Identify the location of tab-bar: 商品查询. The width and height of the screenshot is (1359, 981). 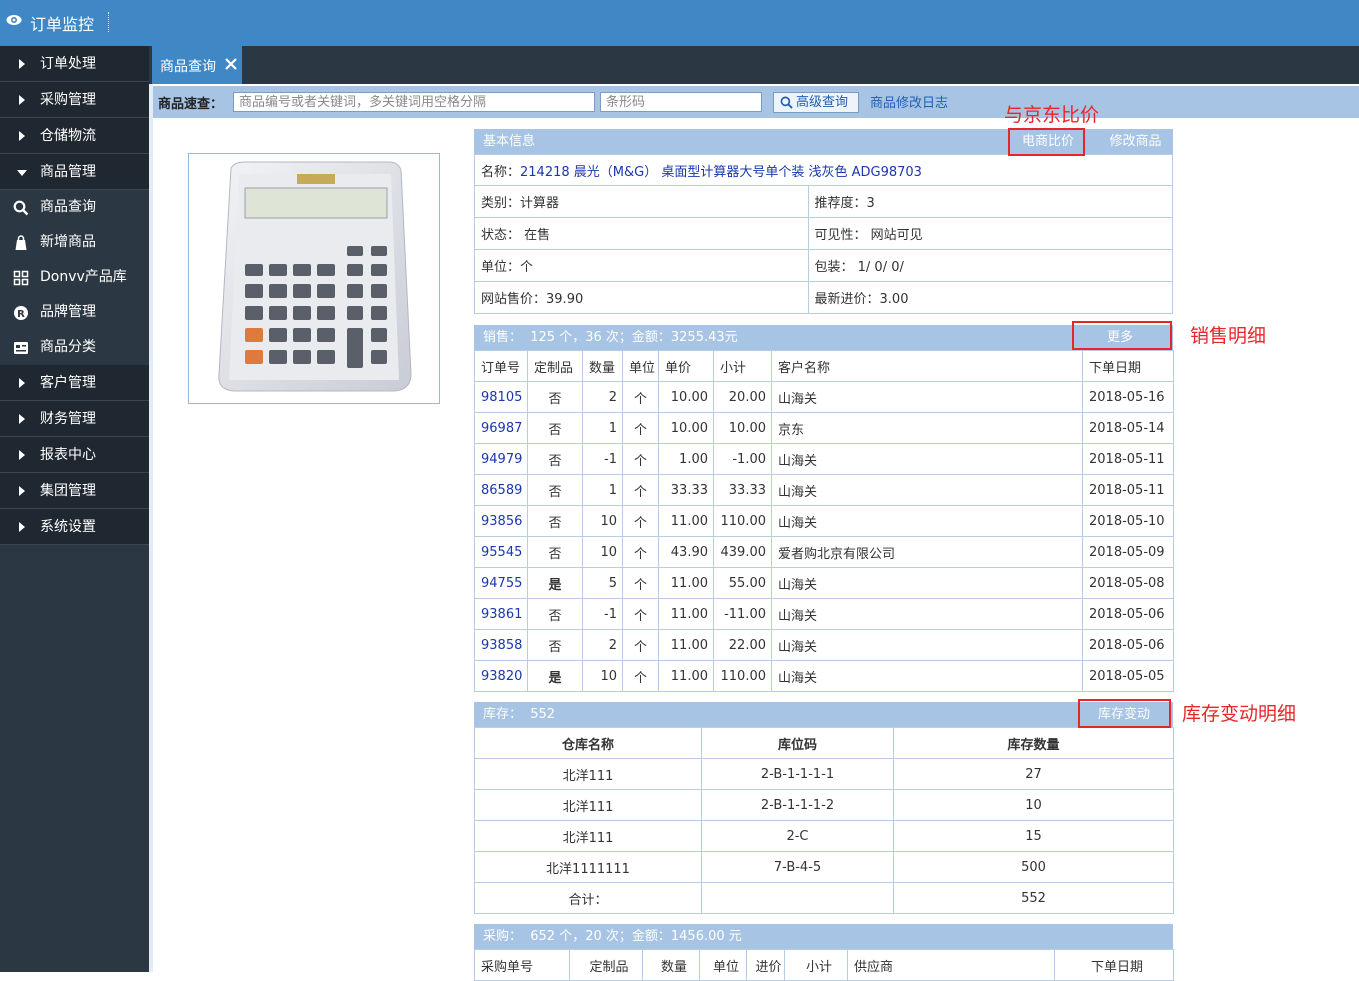
(754, 65).